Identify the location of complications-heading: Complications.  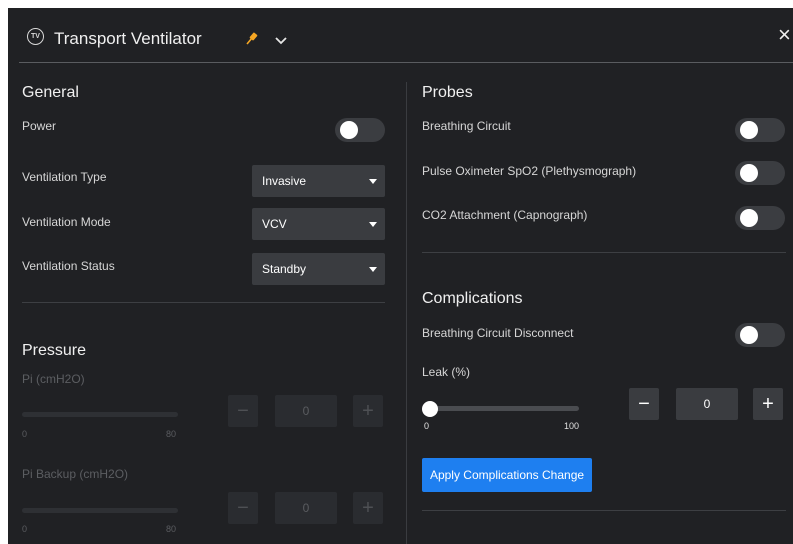
(472, 298).